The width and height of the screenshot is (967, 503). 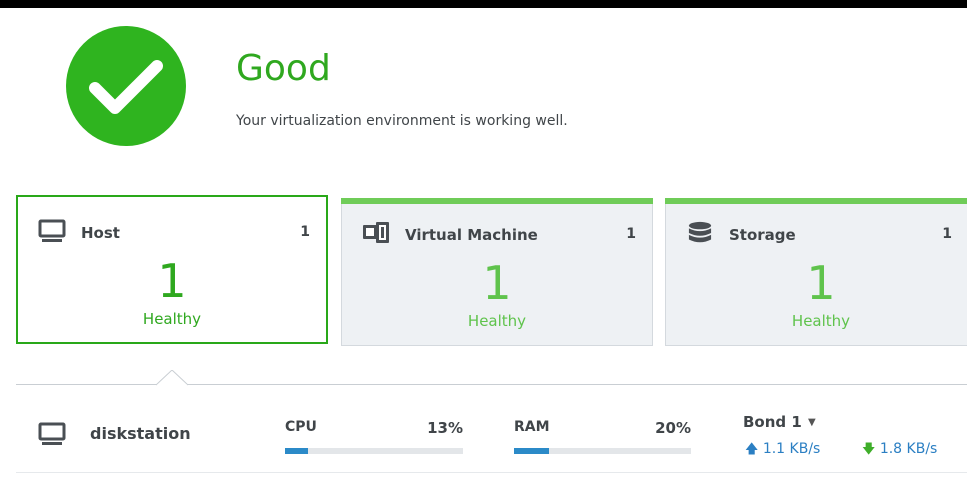 I want to click on ram-label: RAM, so click(x=532, y=427).